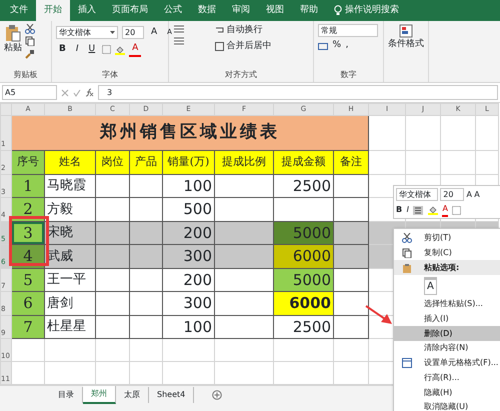 This screenshot has height=411, width=500. I want to click on function-icon, so click(89, 92).